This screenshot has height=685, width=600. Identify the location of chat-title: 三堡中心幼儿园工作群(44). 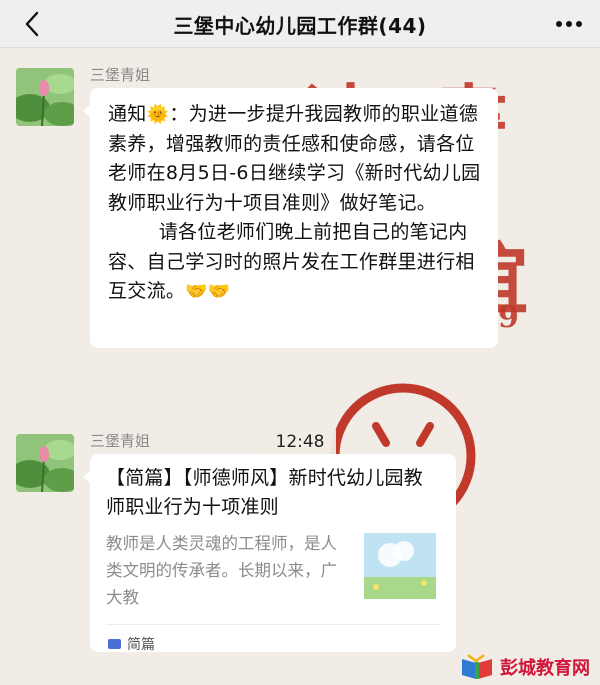
(300, 26).